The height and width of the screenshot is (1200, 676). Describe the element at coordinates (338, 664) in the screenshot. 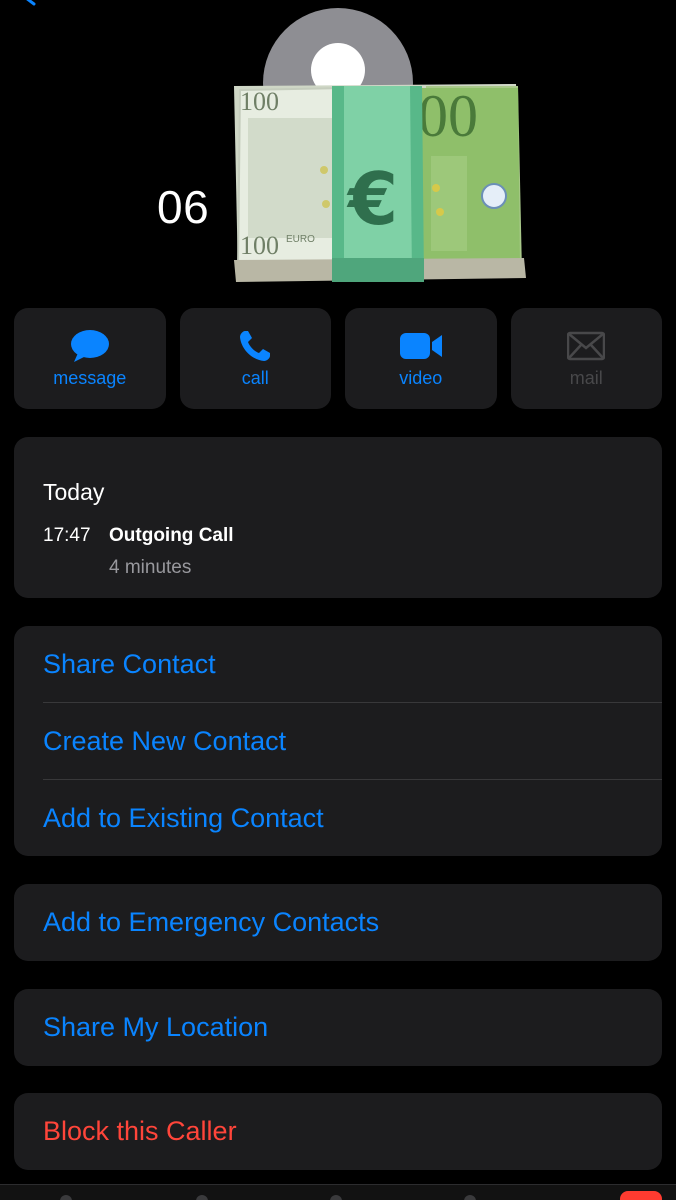

I see `share-contact-button: Share Contact` at that location.